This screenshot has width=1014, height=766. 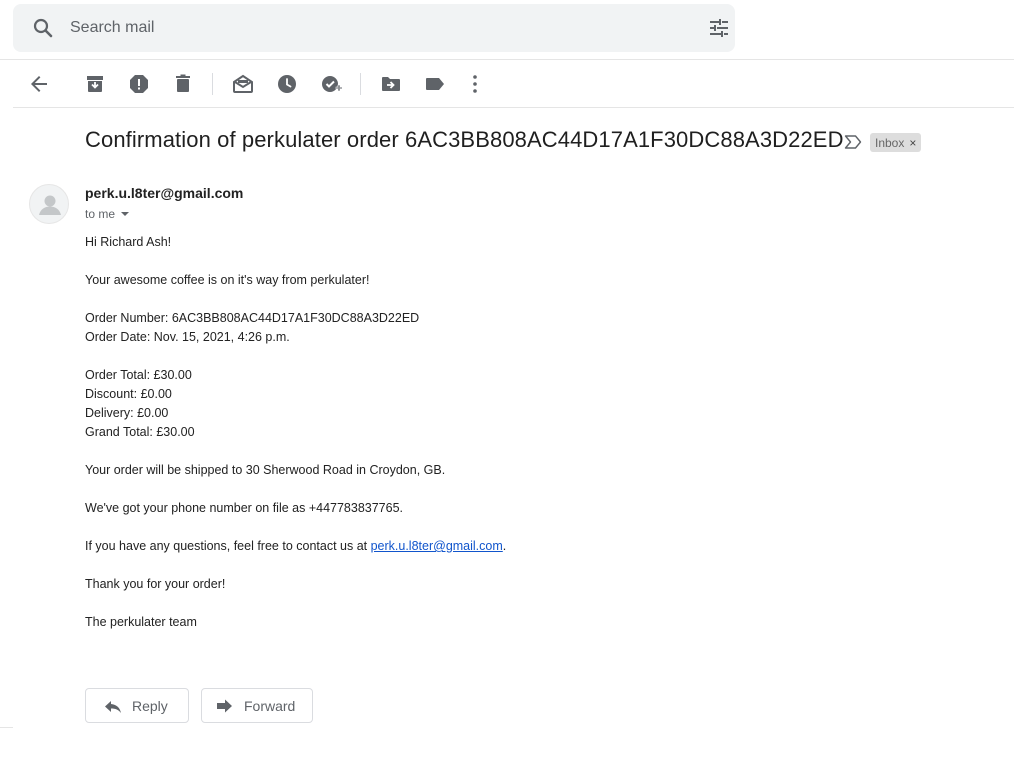 What do you see at coordinates (370, 28) in the screenshot?
I see `search-input` at bounding box center [370, 28].